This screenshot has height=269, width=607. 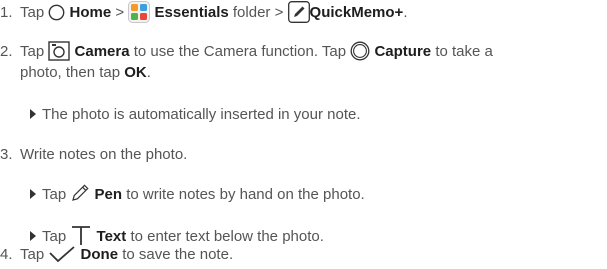 What do you see at coordinates (356, 12) in the screenshot?
I see `quickmemo-label: QuickMemo+` at bounding box center [356, 12].